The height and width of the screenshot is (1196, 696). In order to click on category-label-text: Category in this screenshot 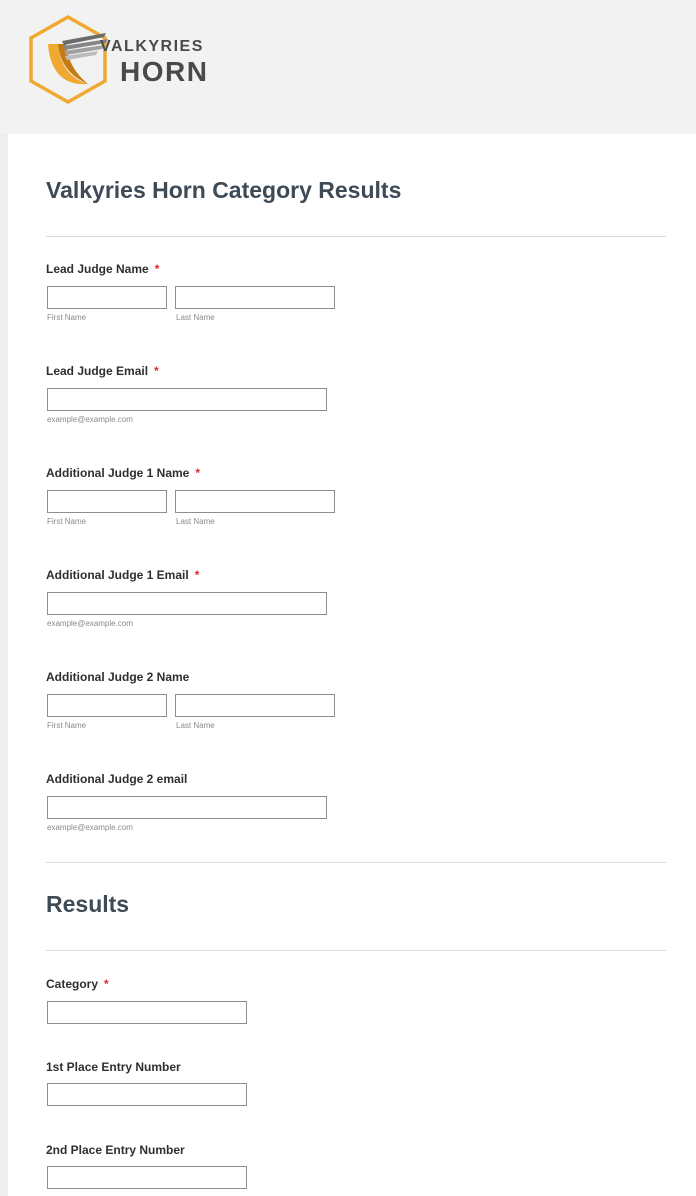, I will do `click(72, 984)`.